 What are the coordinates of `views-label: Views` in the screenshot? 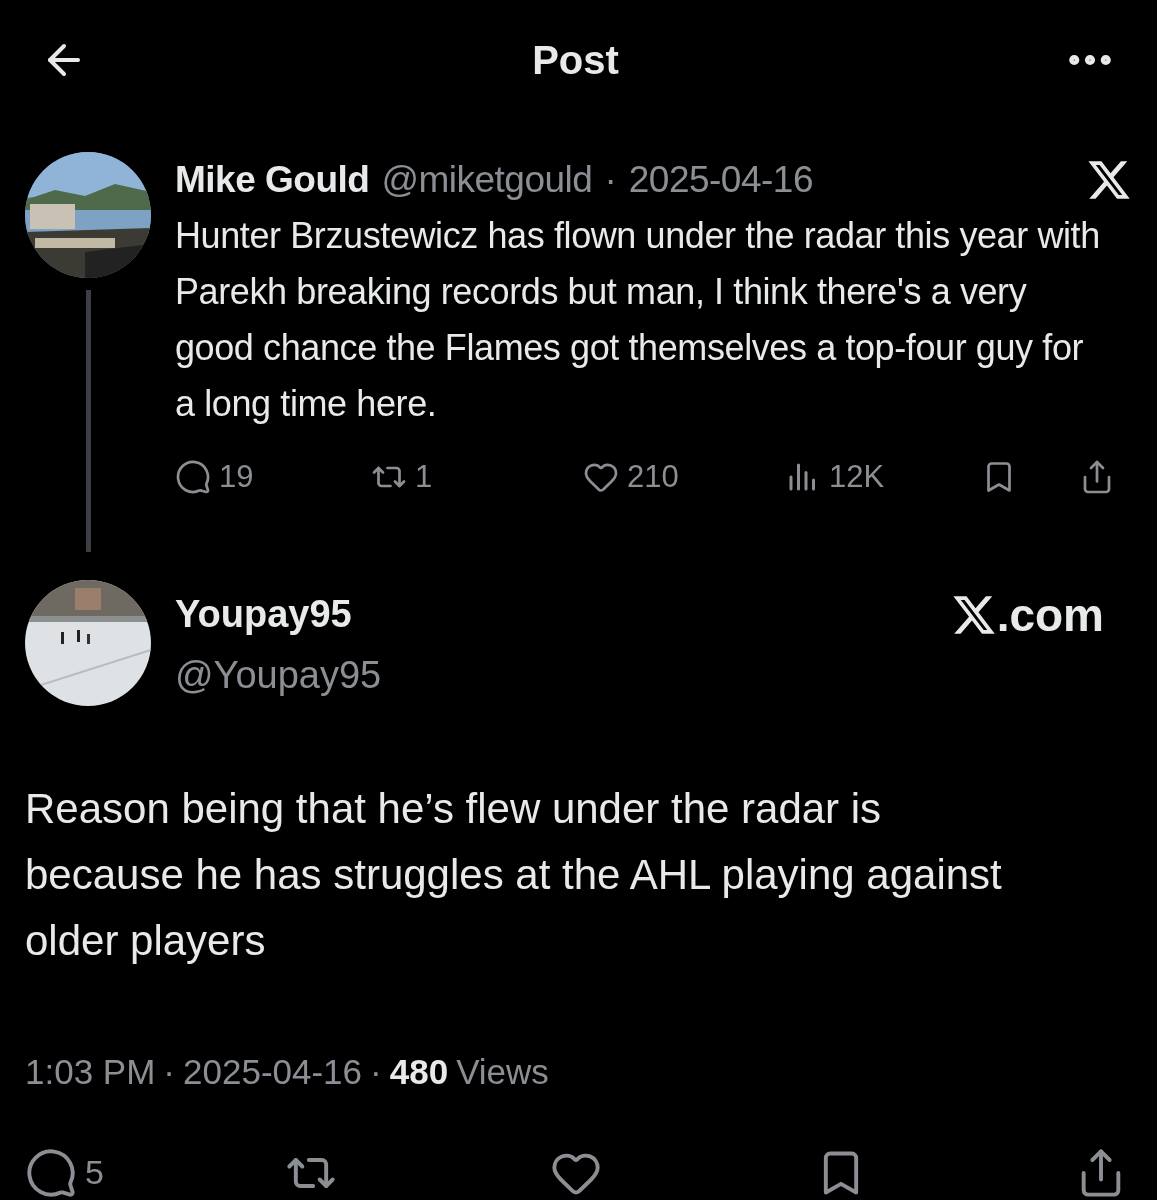 It's located at (502, 1072).